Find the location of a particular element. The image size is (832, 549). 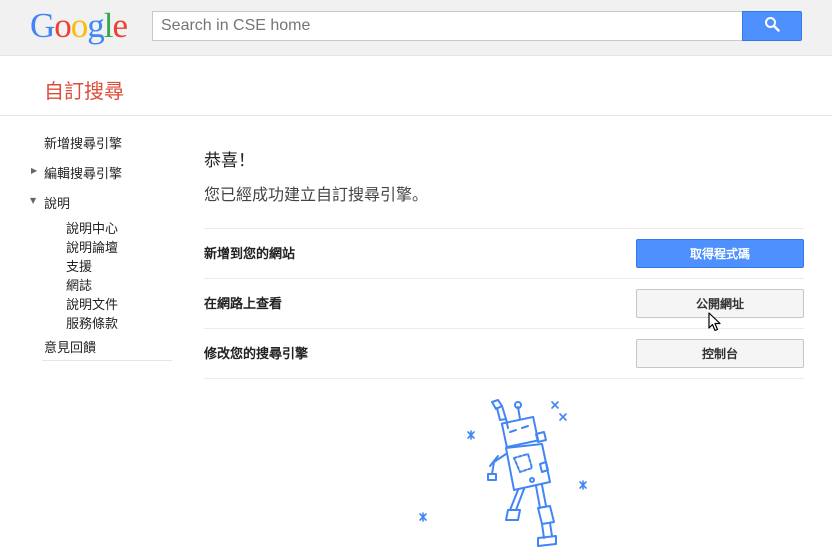

sidebar-divider is located at coordinates (107, 360).